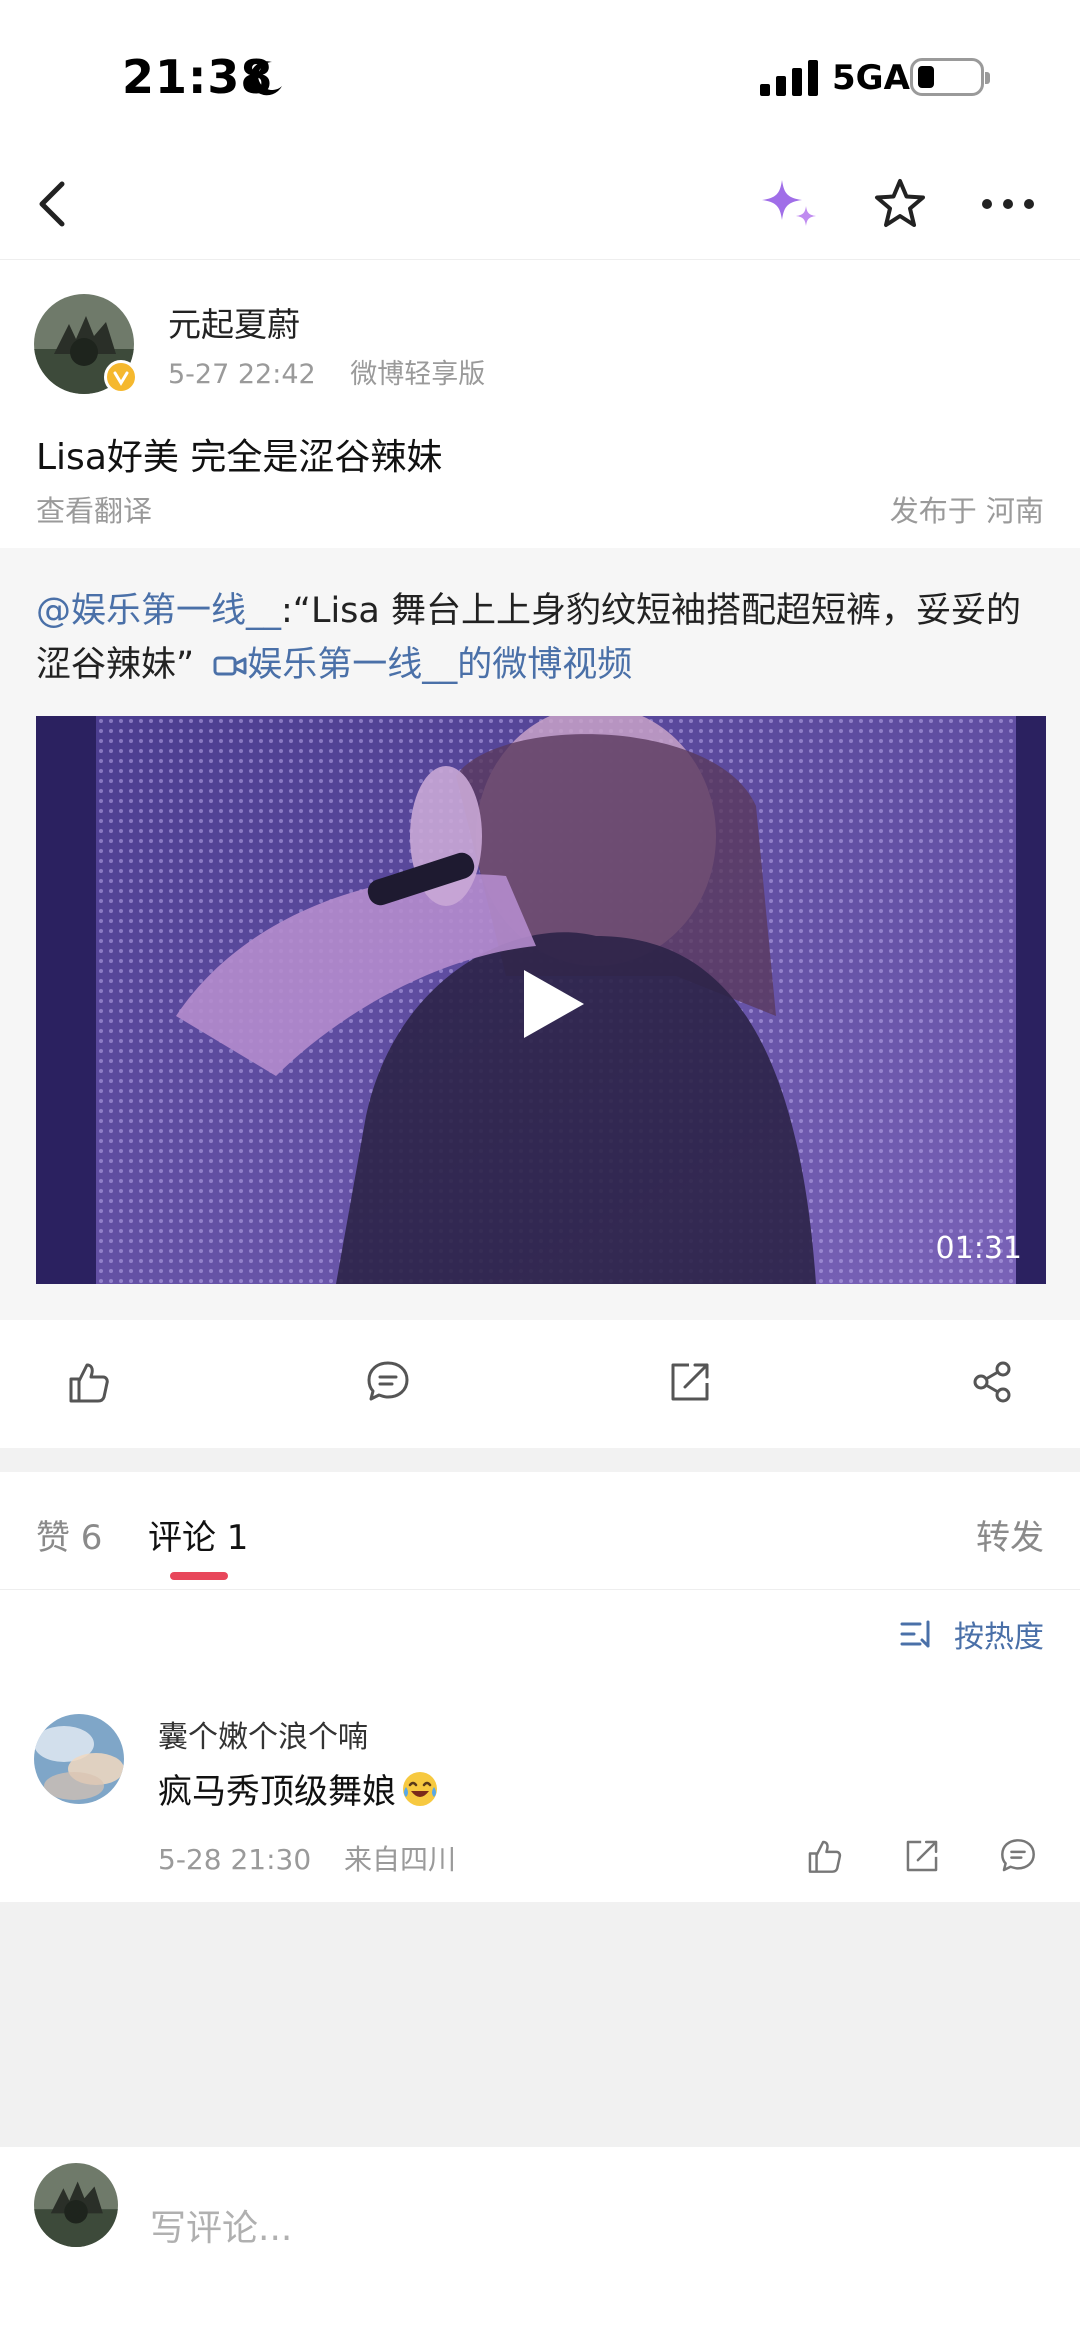  Describe the element at coordinates (871, 78) in the screenshot. I see `network-label: 5GA` at that location.